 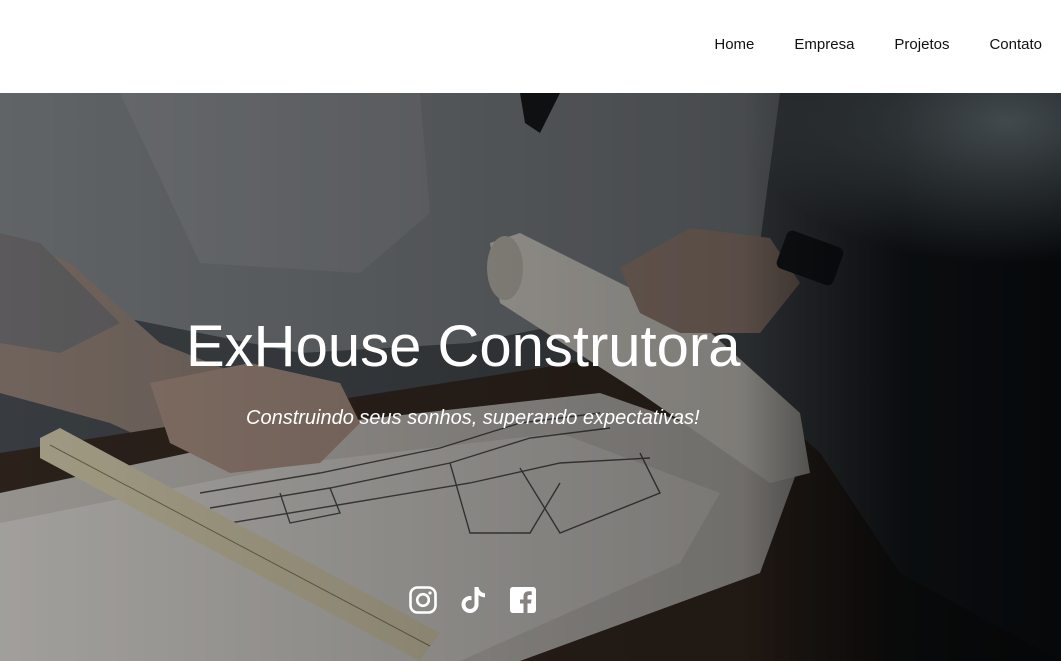 I want to click on instagram-icon, so click(x=423, y=600).